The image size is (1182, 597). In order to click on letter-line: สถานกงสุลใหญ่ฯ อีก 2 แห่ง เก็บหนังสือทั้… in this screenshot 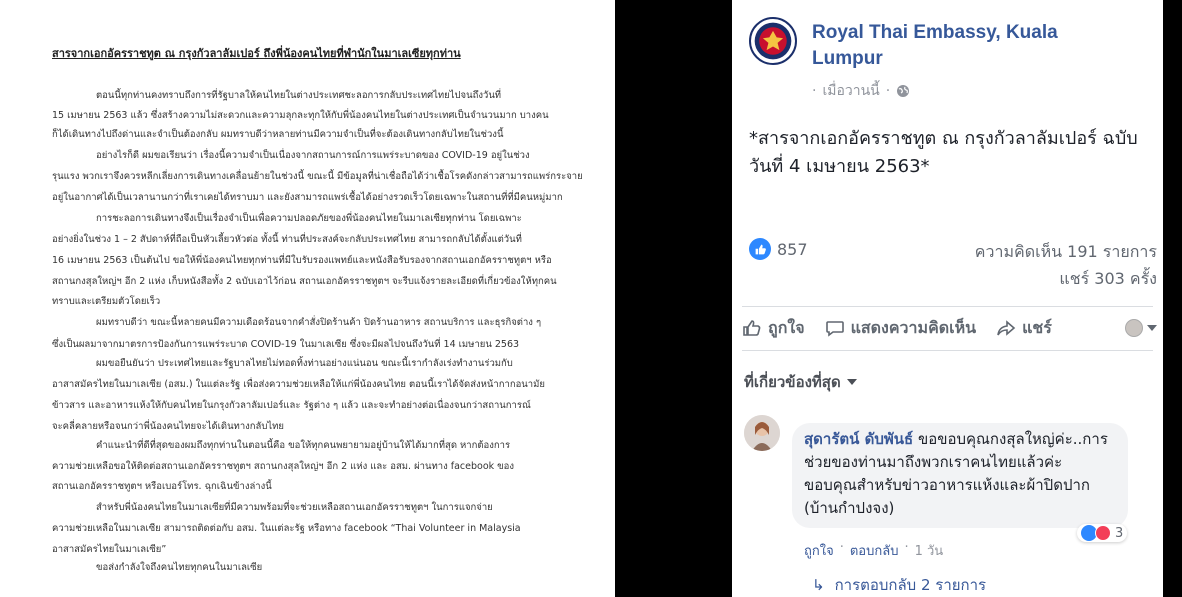, I will do `click(304, 281)`.